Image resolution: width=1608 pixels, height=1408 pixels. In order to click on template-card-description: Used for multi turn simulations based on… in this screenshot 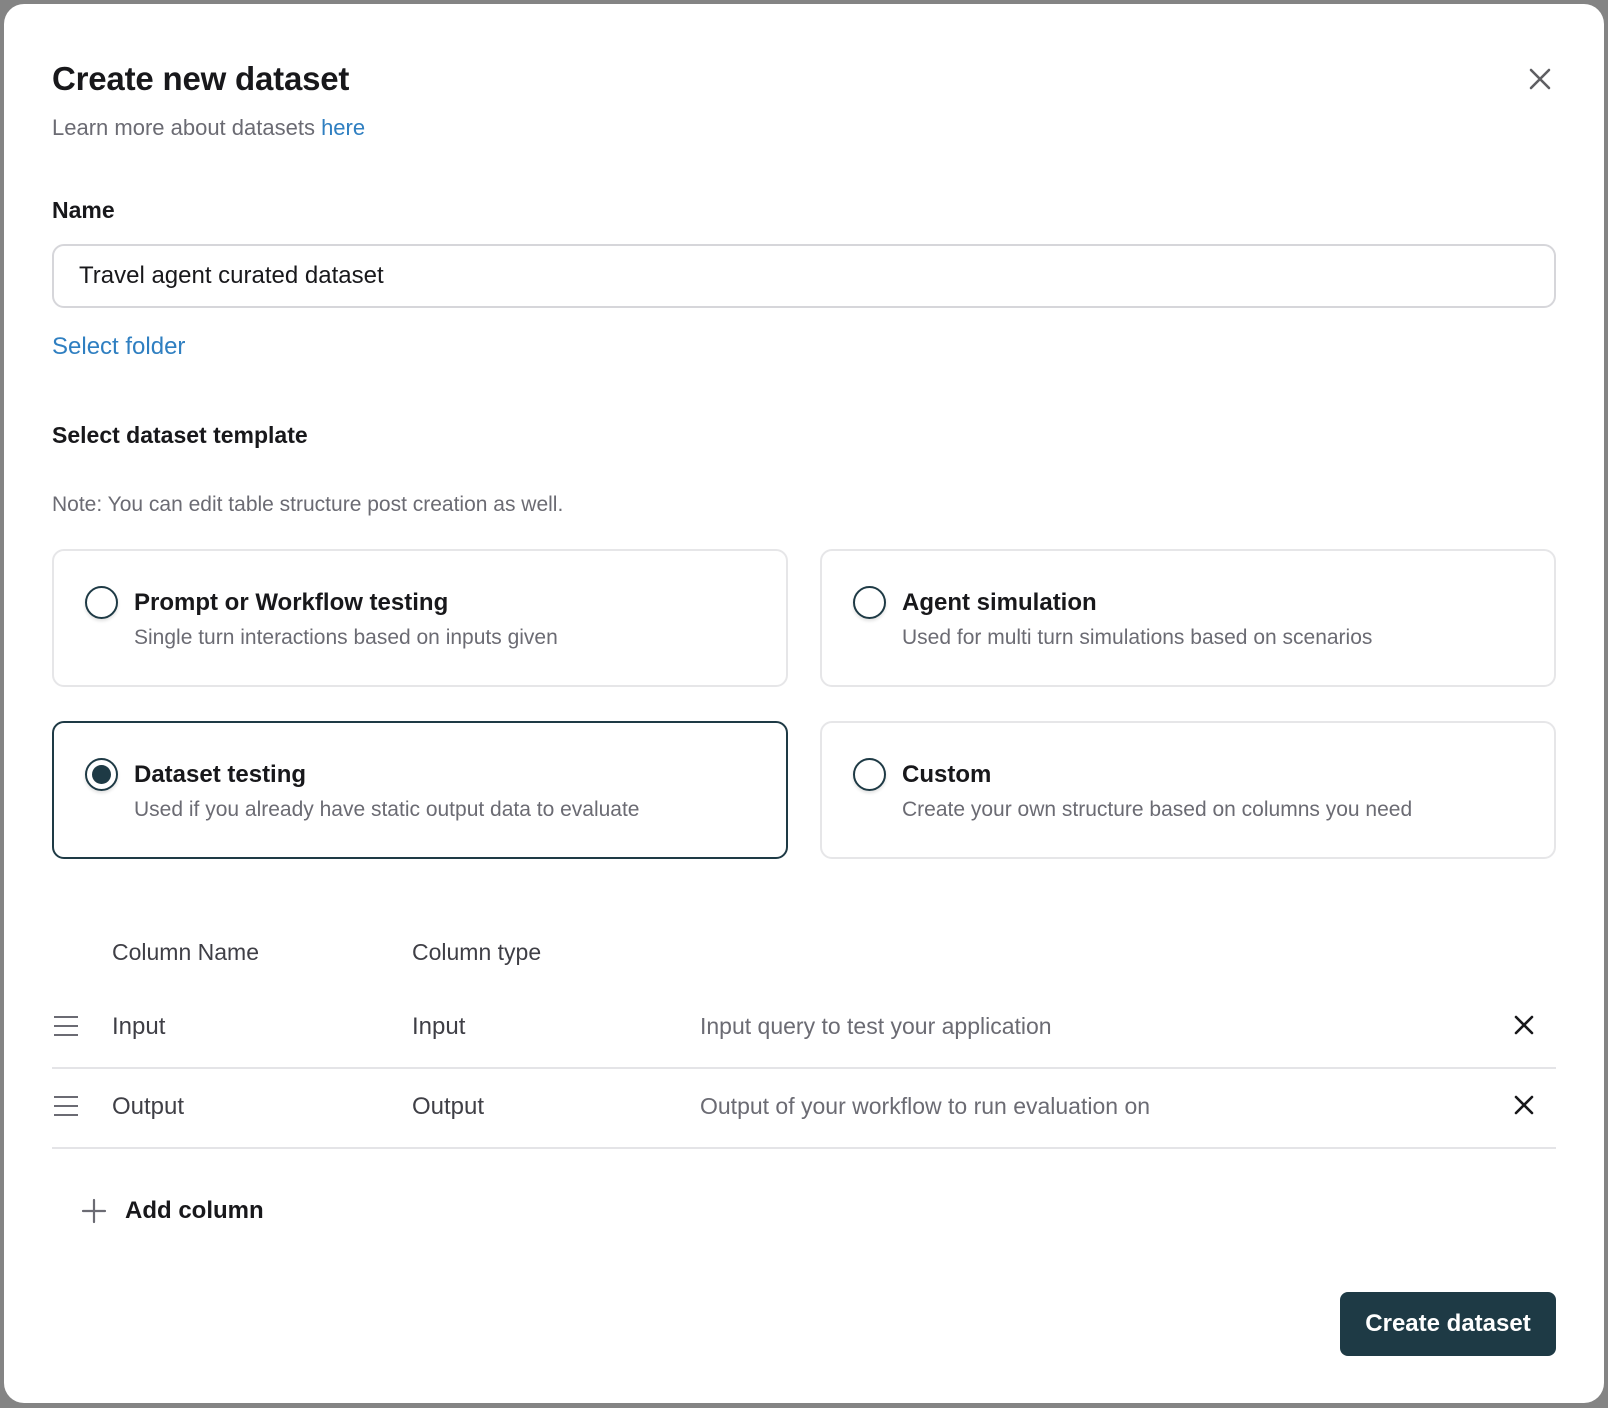, I will do `click(1137, 637)`.